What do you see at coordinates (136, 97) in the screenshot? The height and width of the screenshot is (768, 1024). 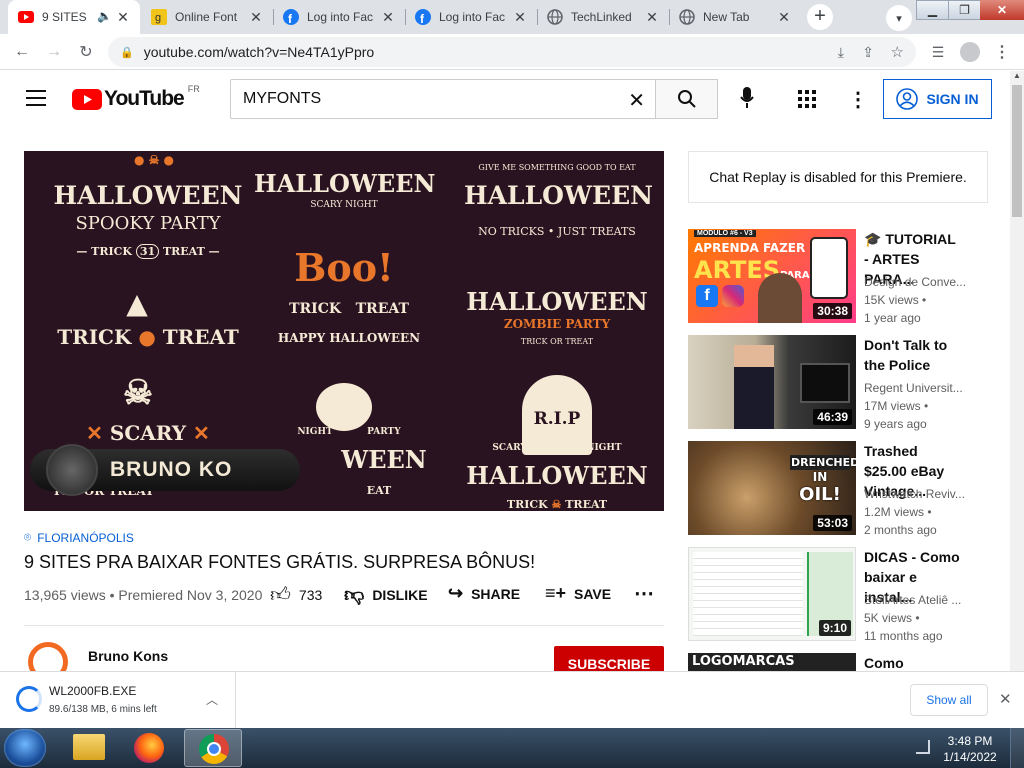 I see `youtube-logo: YouTube FR` at bounding box center [136, 97].